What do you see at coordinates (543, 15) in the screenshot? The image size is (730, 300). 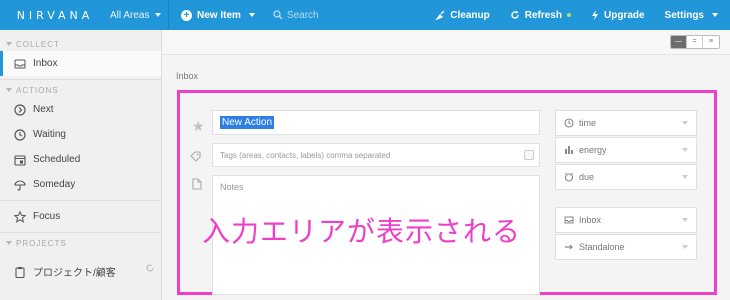 I see `refresh-label: Refresh` at bounding box center [543, 15].